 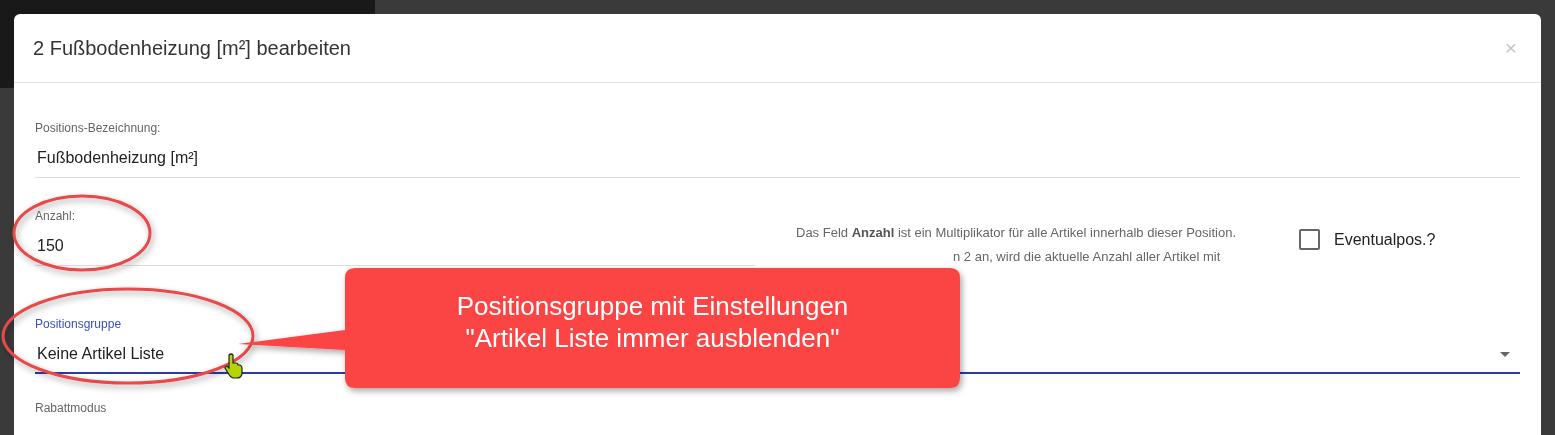 I want to click on checkbox, so click(x=1309, y=239).